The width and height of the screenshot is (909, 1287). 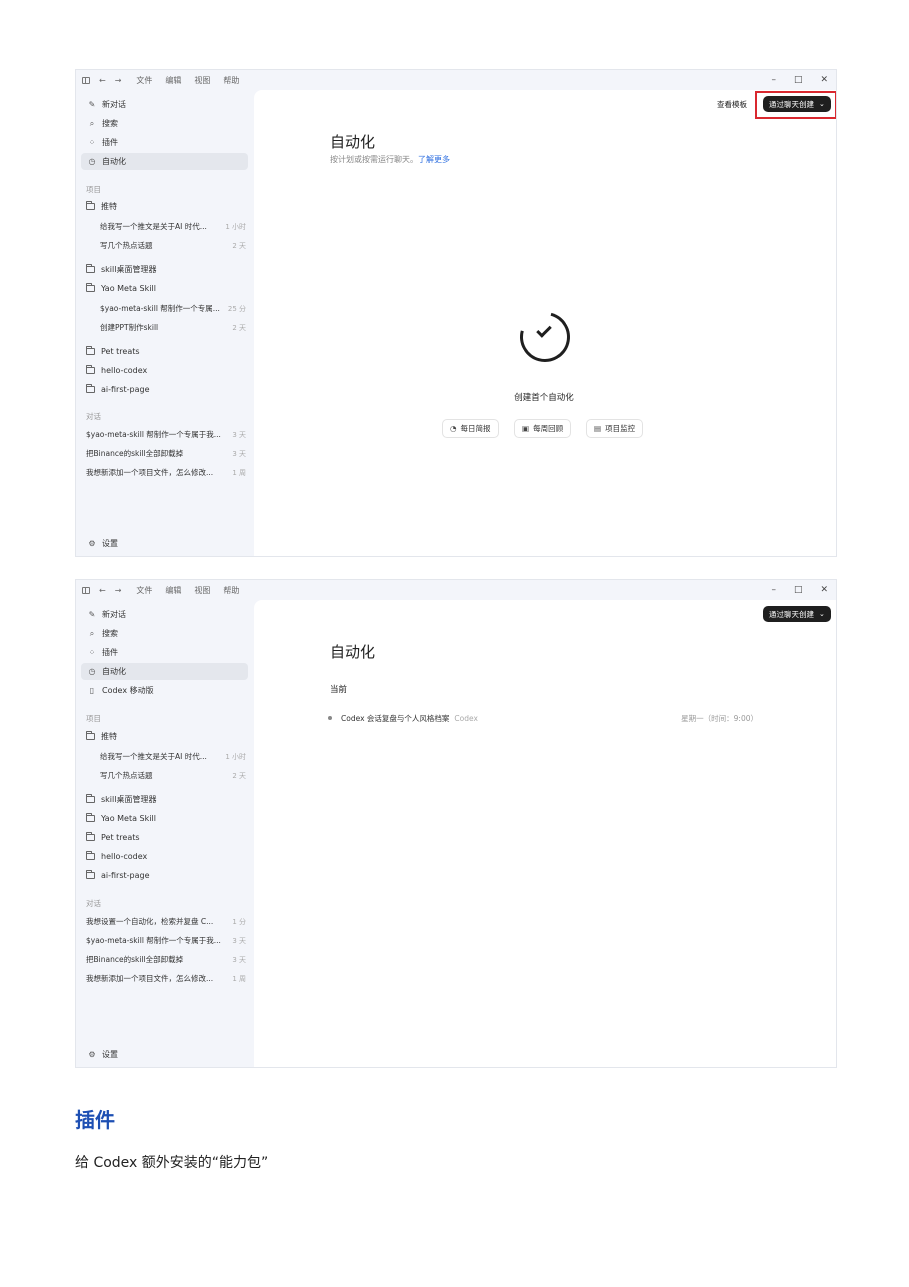 What do you see at coordinates (543, 718) in the screenshot?
I see `automation-row: Codex 会话复盘与个人风格档案 Codex 星期一（时间：9:00）` at bounding box center [543, 718].